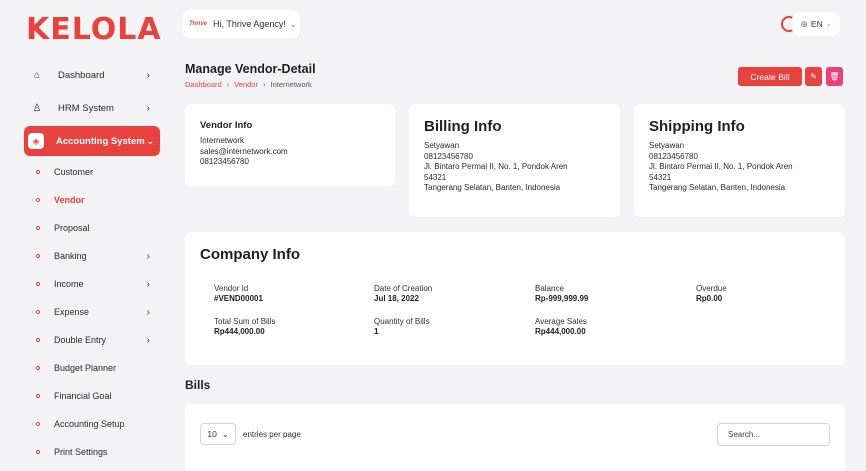 This screenshot has width=866, height=471. What do you see at coordinates (83, 396) in the screenshot?
I see `sidebar-subitem-label: Financial Goal` at bounding box center [83, 396].